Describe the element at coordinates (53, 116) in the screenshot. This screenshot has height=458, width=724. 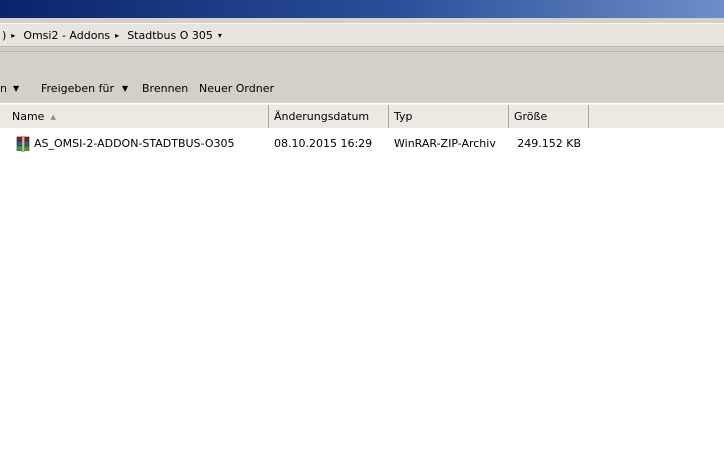
I see `sort-ascending-icon: ▲` at that location.